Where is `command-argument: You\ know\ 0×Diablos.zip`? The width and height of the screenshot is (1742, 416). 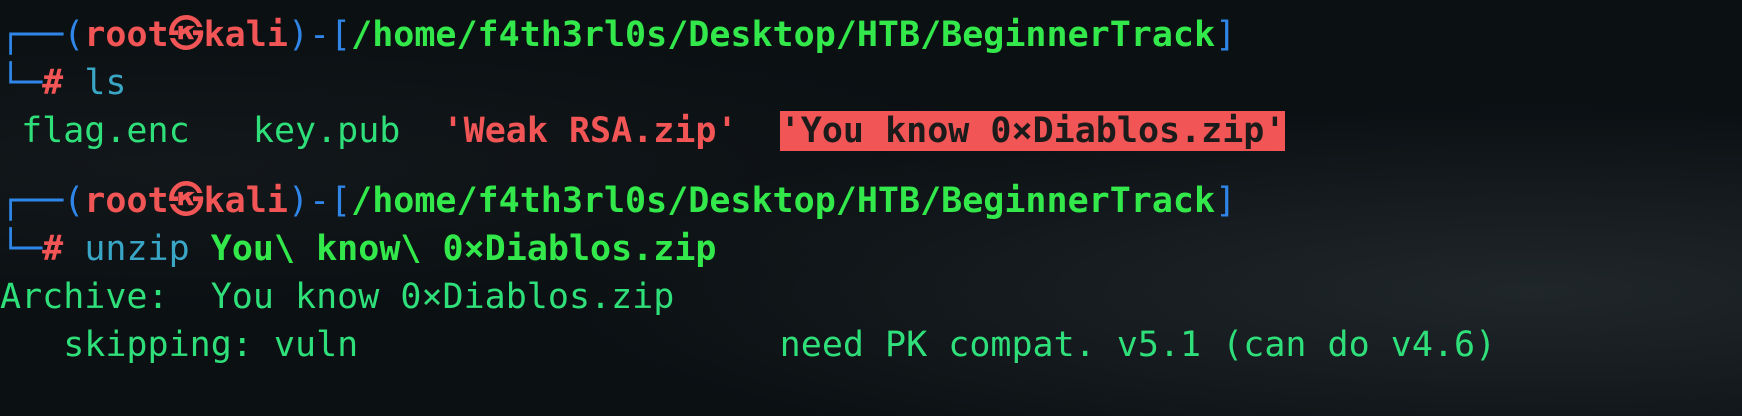 command-argument: You\ know\ 0×Diablos.zip is located at coordinates (463, 249).